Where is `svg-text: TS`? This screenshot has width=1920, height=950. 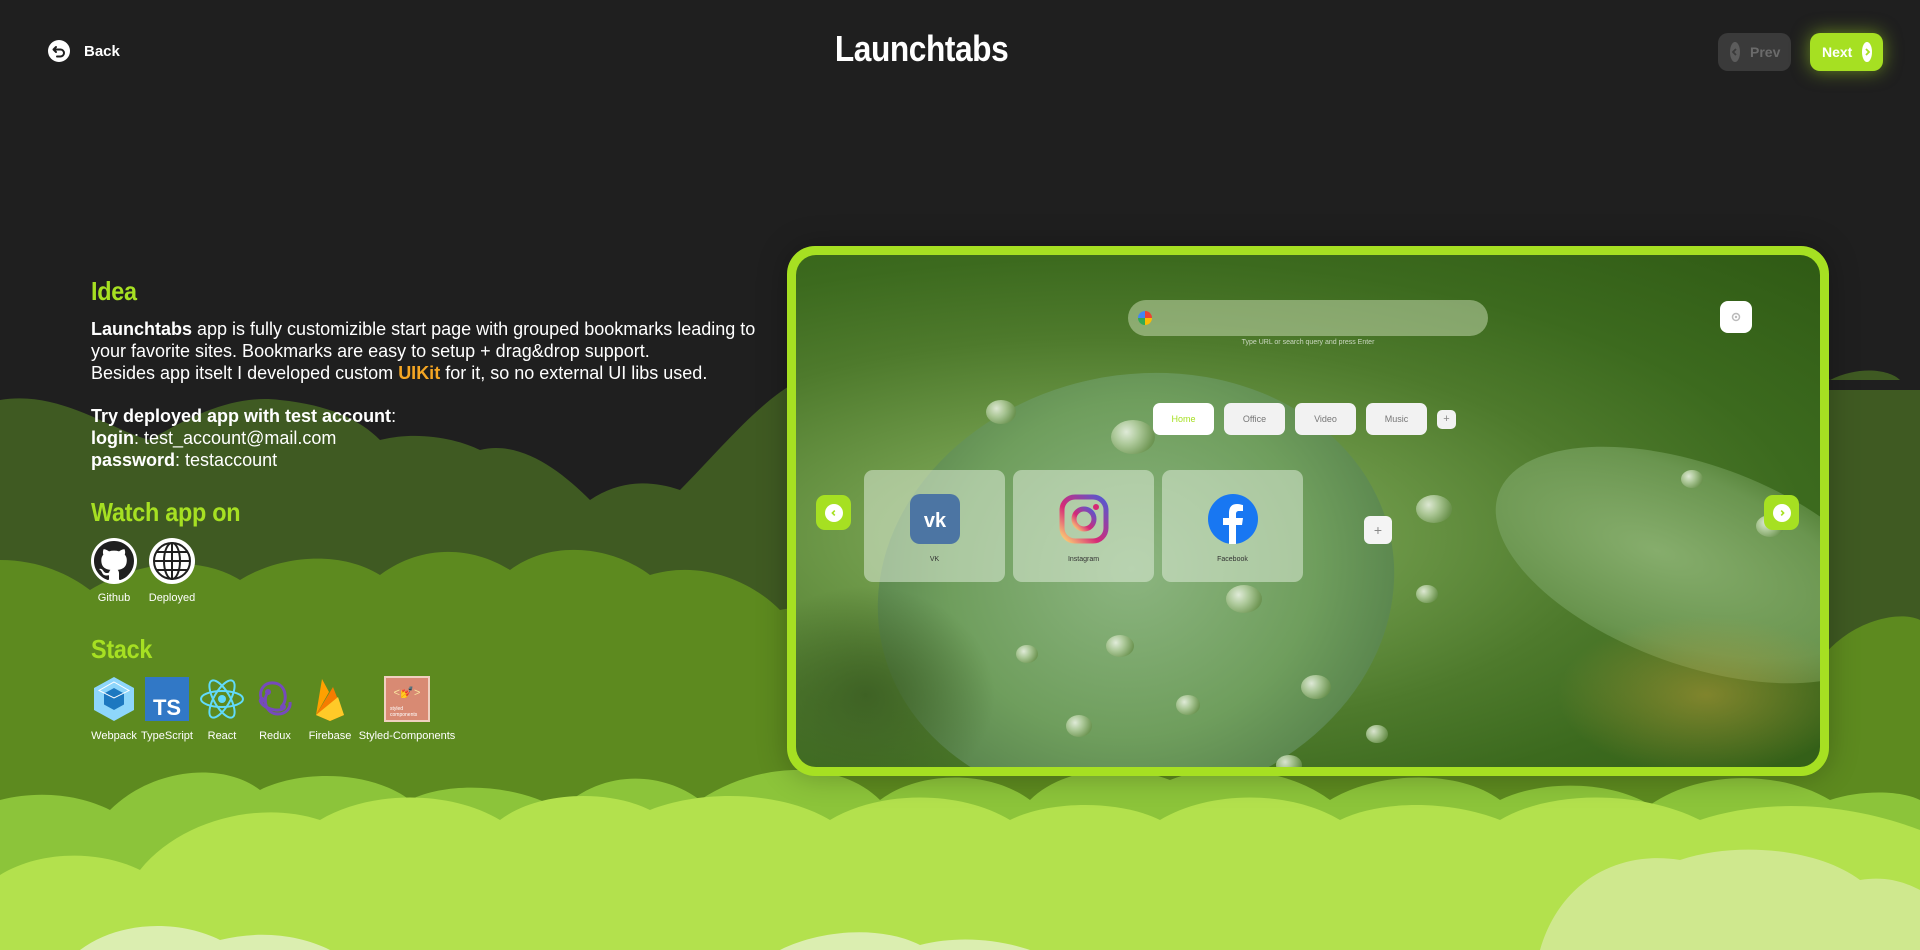
svg-text: TS is located at coordinates (167, 707).